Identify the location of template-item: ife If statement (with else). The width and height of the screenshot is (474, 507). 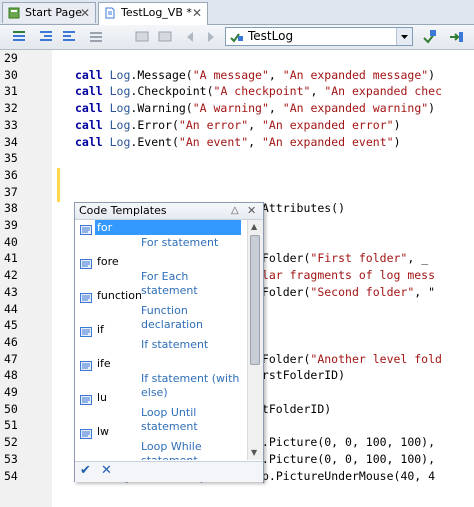
(161, 377).